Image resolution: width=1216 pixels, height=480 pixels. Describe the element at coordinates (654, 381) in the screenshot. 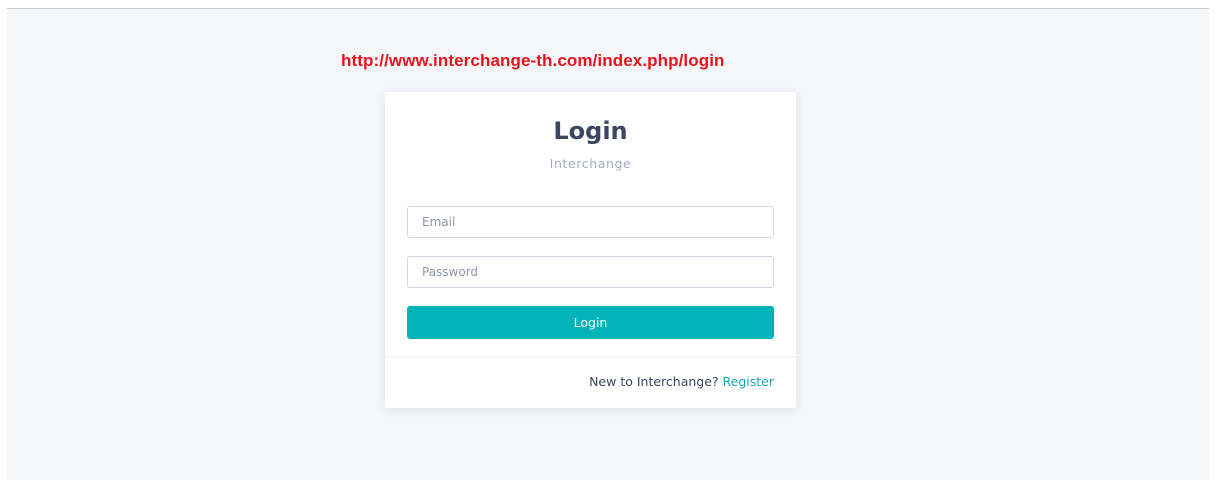

I see `register-prompt: New to Interchange?` at that location.